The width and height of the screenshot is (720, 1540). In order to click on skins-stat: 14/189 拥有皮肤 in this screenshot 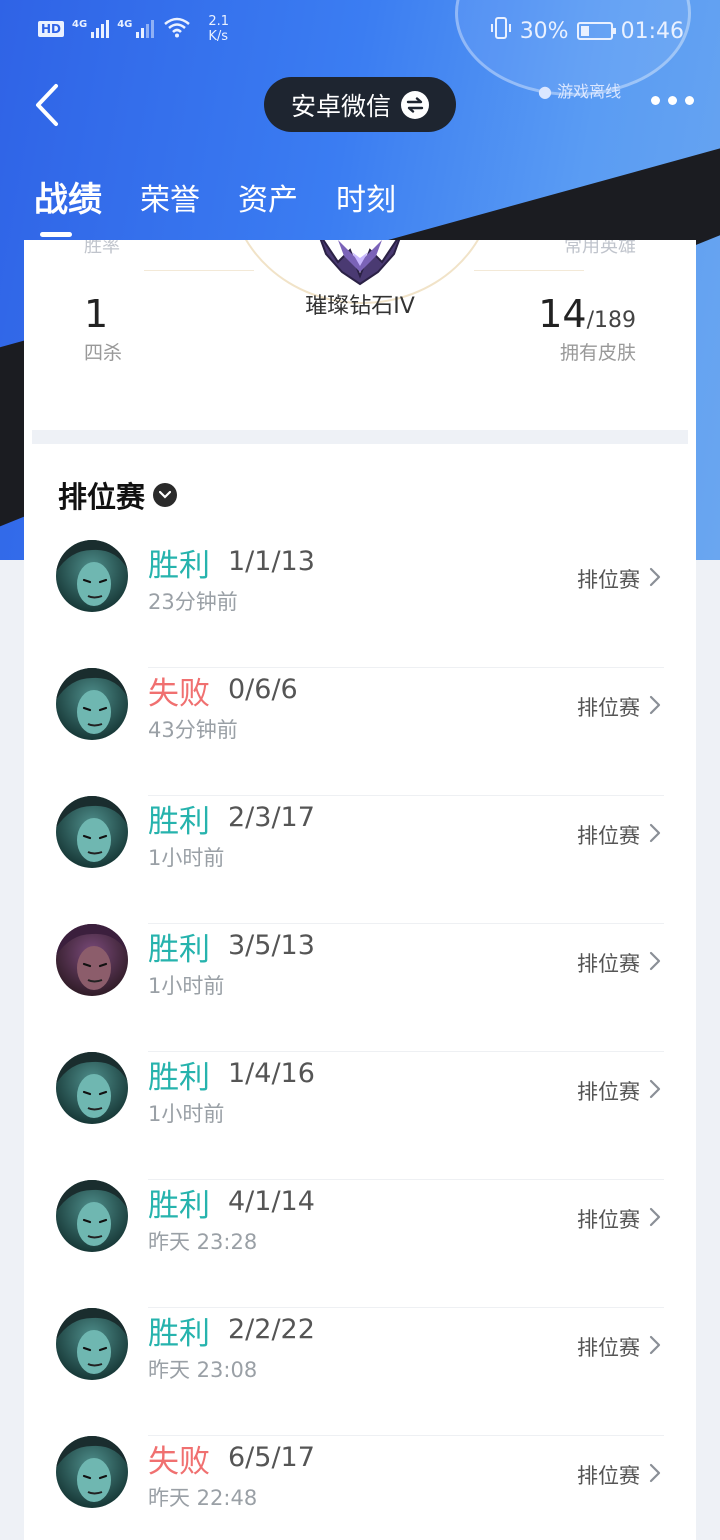, I will do `click(587, 328)`.